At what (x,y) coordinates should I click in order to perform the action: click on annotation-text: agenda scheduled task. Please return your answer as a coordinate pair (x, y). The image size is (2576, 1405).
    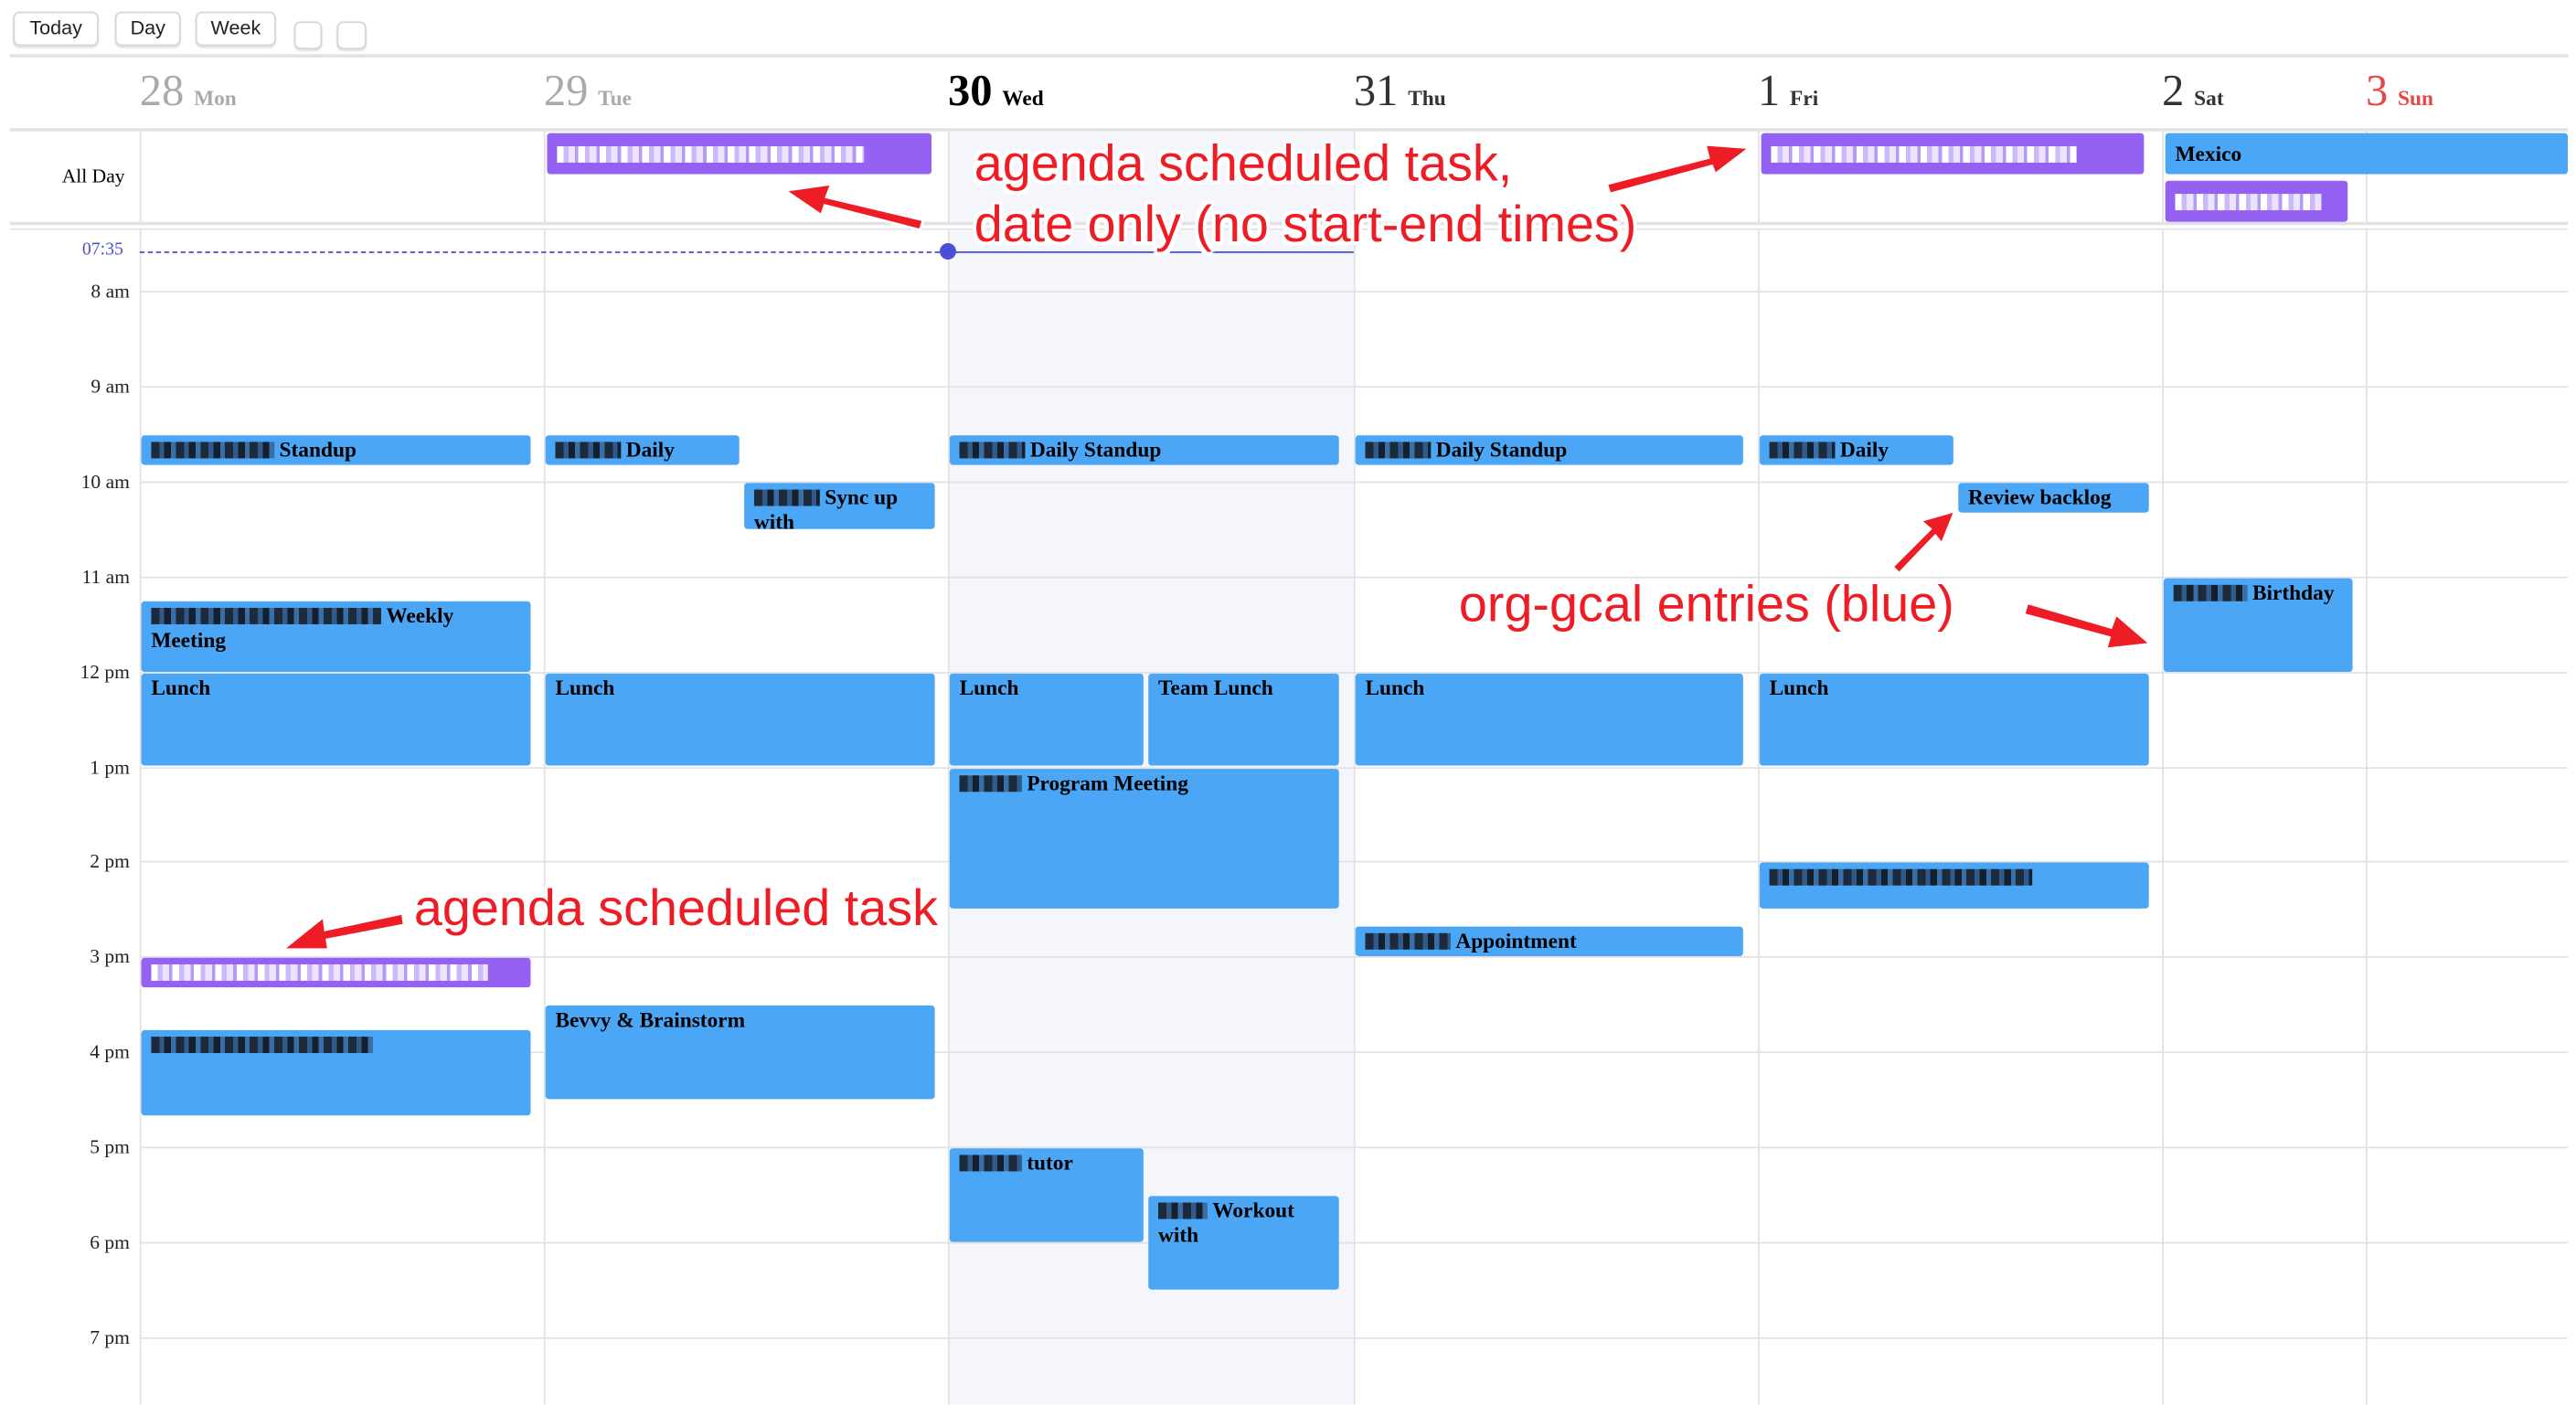
    Looking at the image, I should click on (676, 908).